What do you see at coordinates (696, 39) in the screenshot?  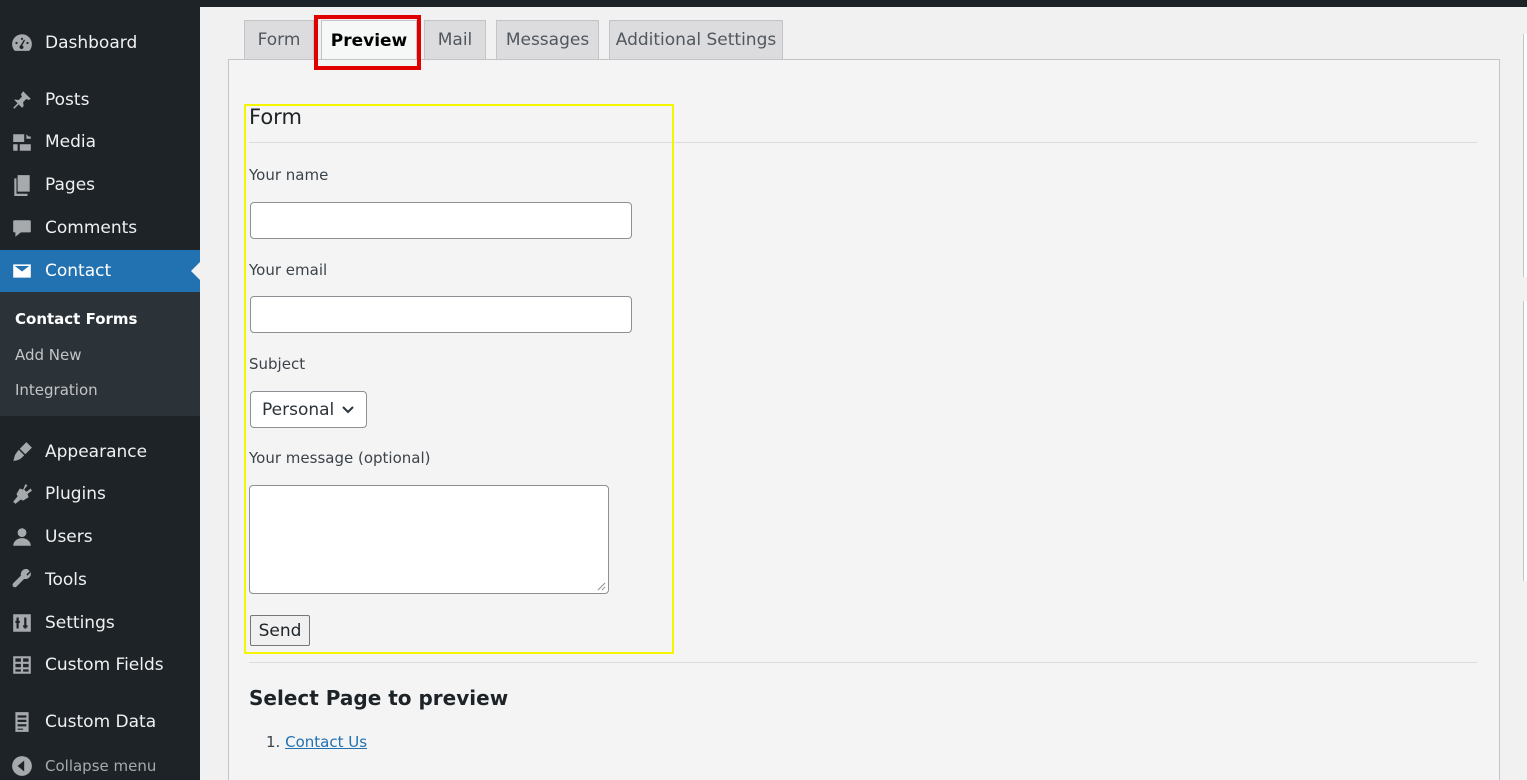 I see `tab-additional-settings: Additional Settings` at bounding box center [696, 39].